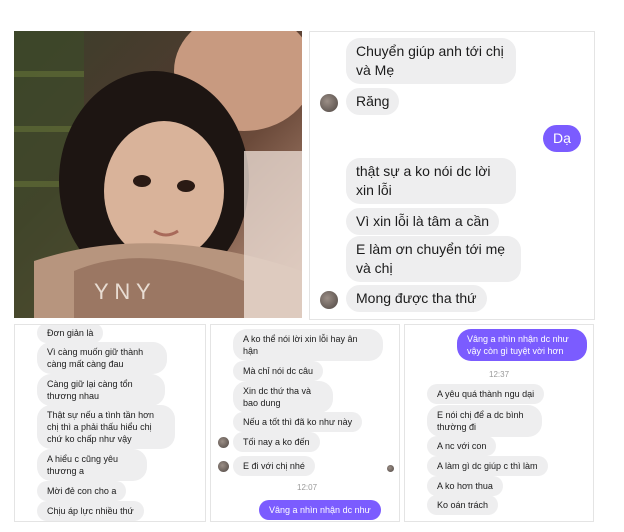 This screenshot has height=532, width=624. I want to click on message-bubble: E làm ơn chuyển tới mẹ và chị, so click(433, 259).